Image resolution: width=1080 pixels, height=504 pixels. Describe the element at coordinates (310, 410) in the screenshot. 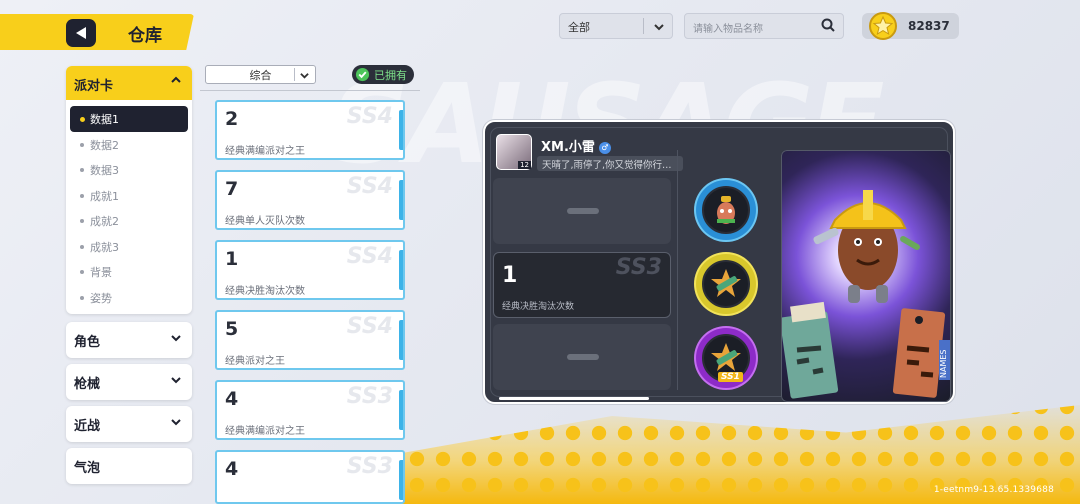

I see `stat-card: SS3 4 经典满编派对之王` at that location.